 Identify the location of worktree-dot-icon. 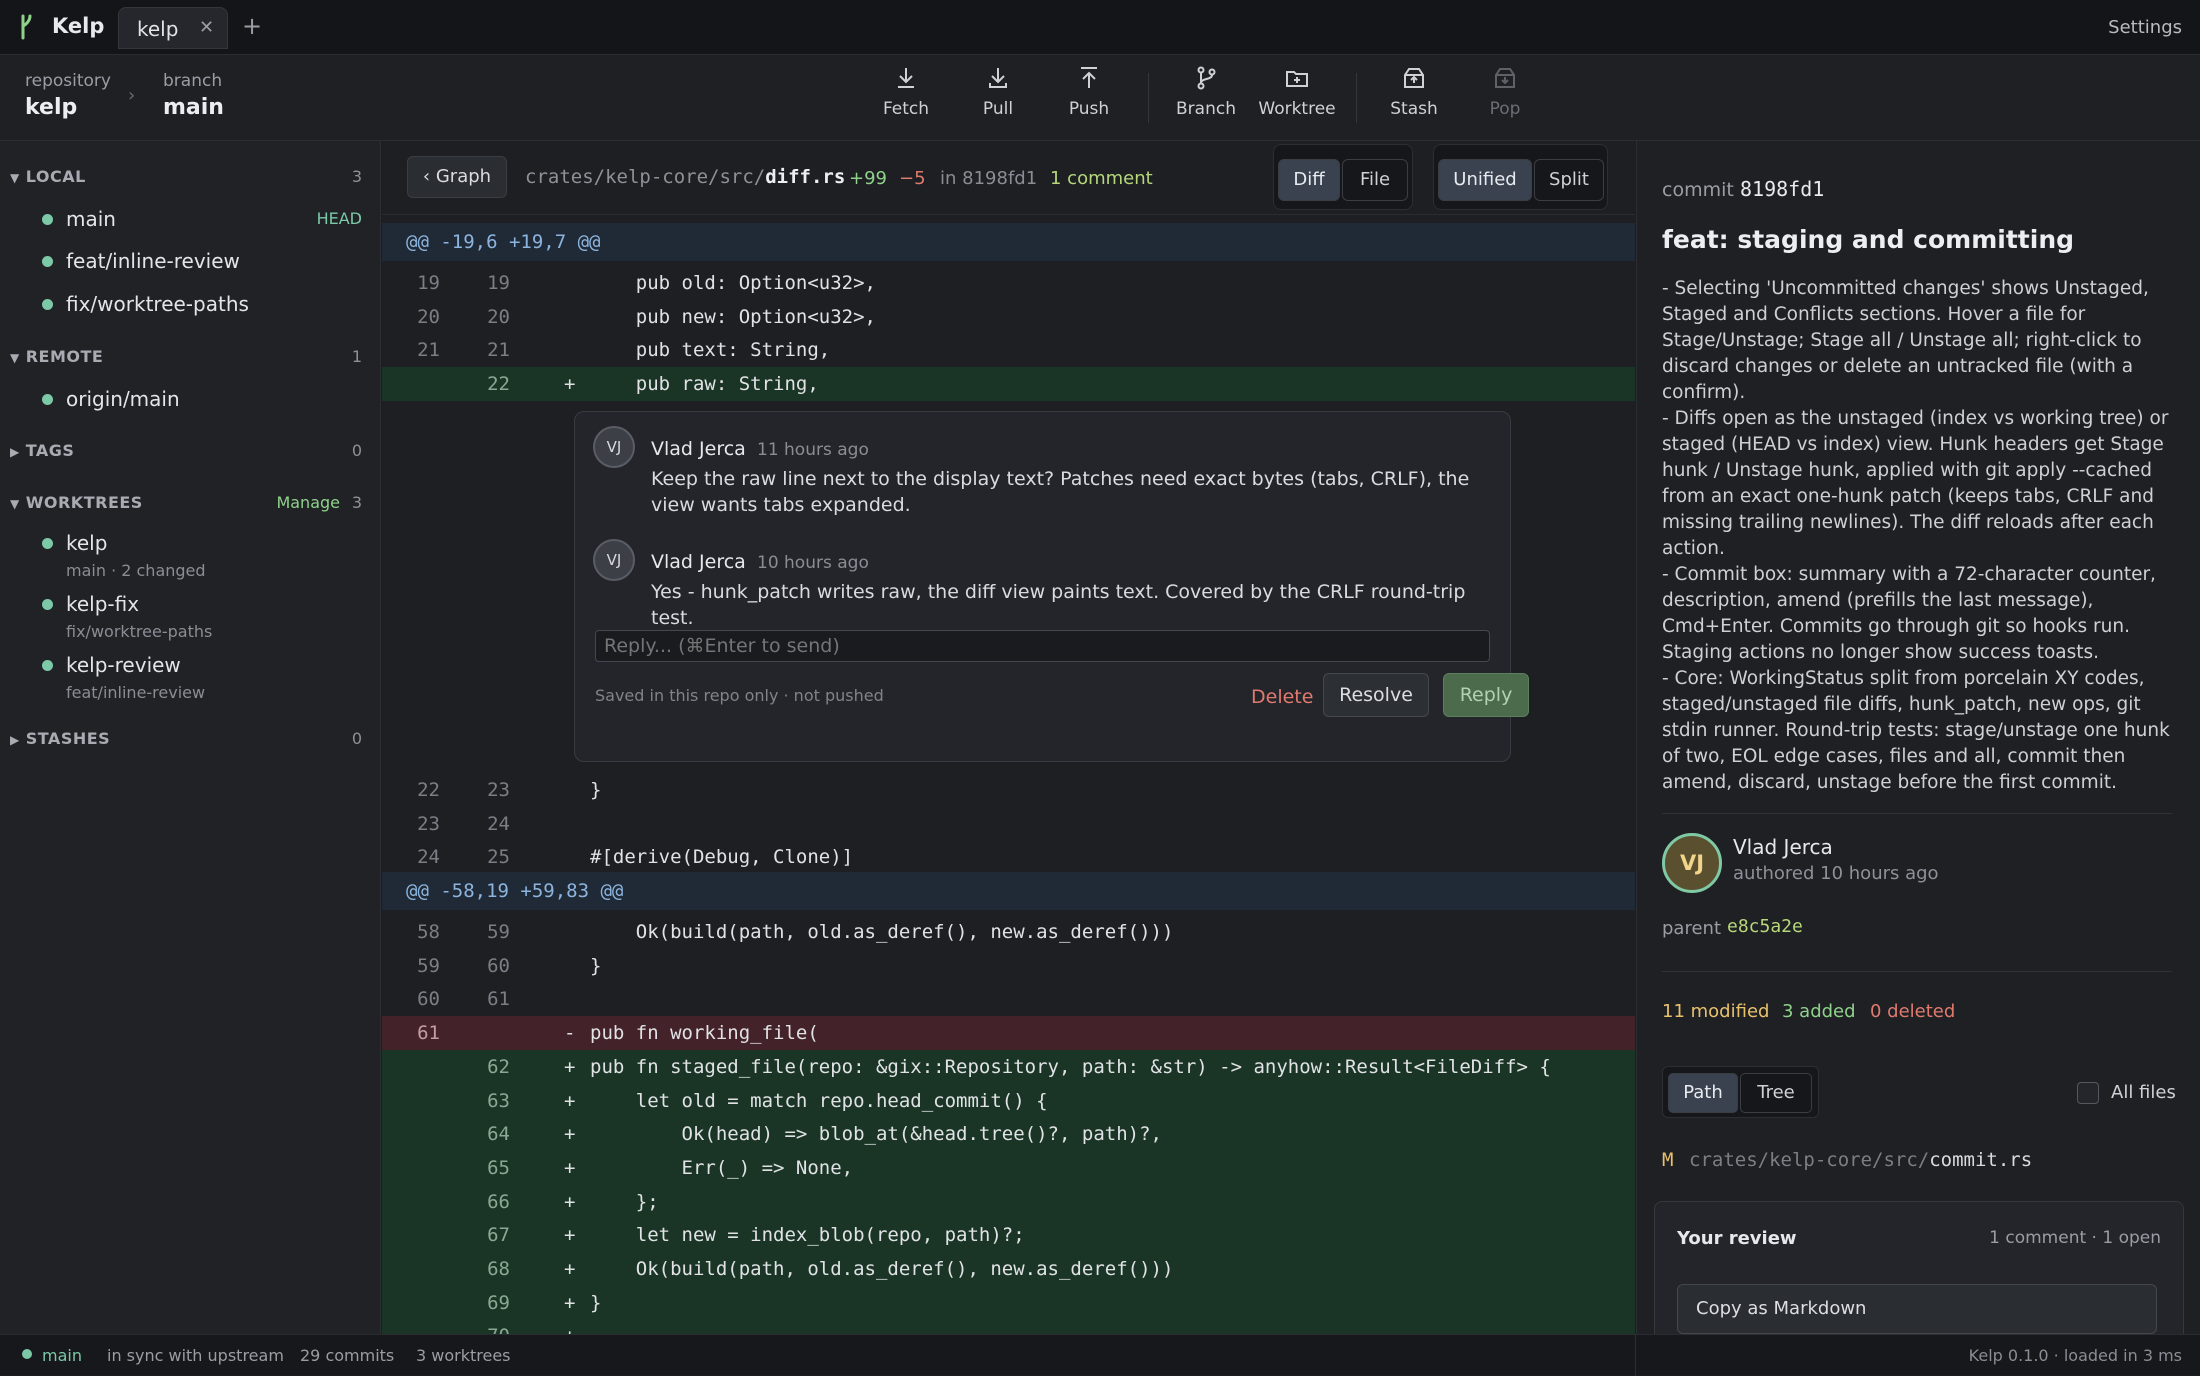
(47, 604).